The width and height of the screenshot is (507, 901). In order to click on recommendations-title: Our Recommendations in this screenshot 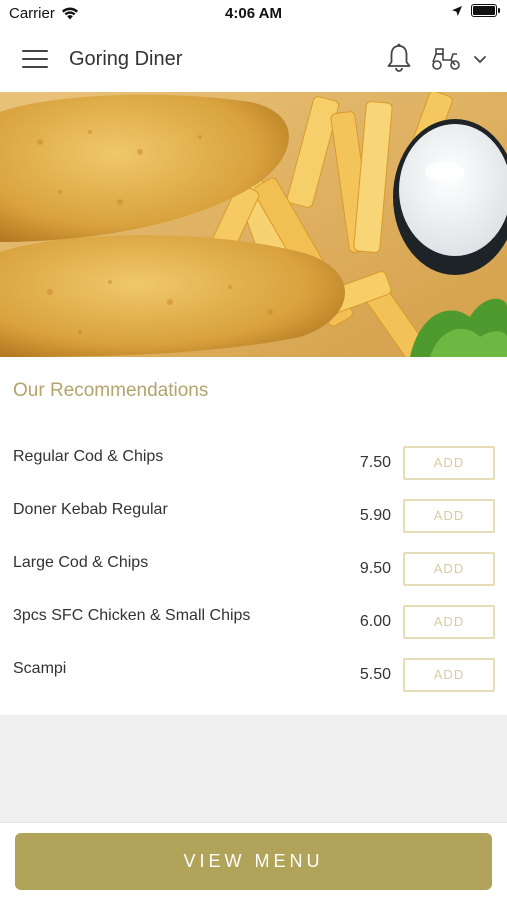, I will do `click(111, 390)`.